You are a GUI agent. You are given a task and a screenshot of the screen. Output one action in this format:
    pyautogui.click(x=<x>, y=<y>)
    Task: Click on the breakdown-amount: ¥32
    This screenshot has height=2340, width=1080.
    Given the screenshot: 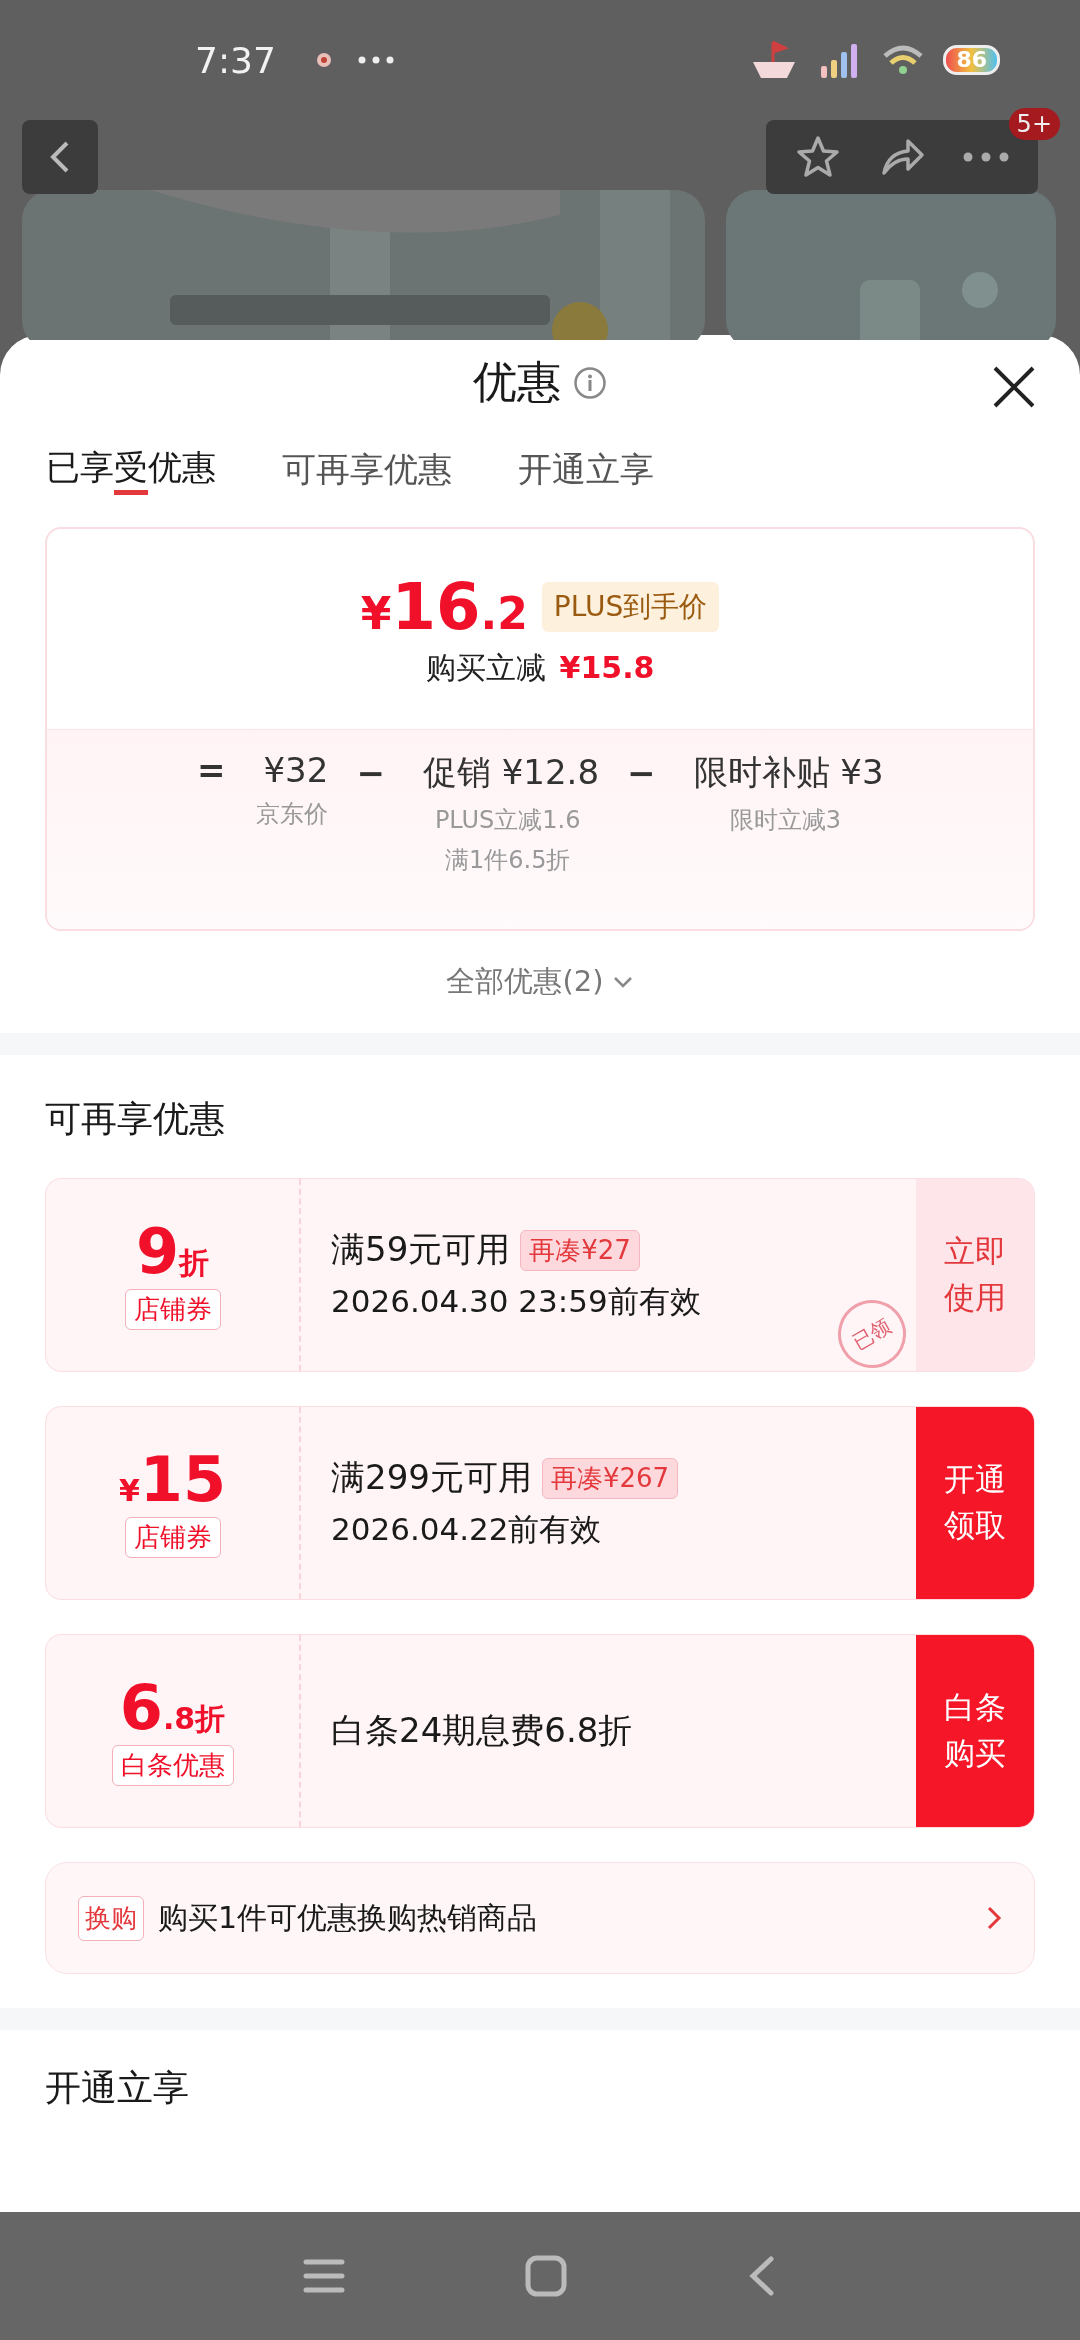 What is the action you would take?
    pyautogui.click(x=296, y=770)
    